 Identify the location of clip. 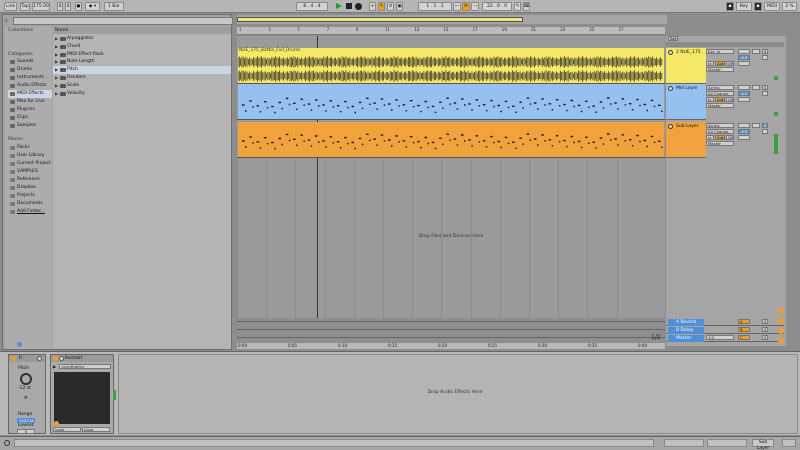
(451, 139).